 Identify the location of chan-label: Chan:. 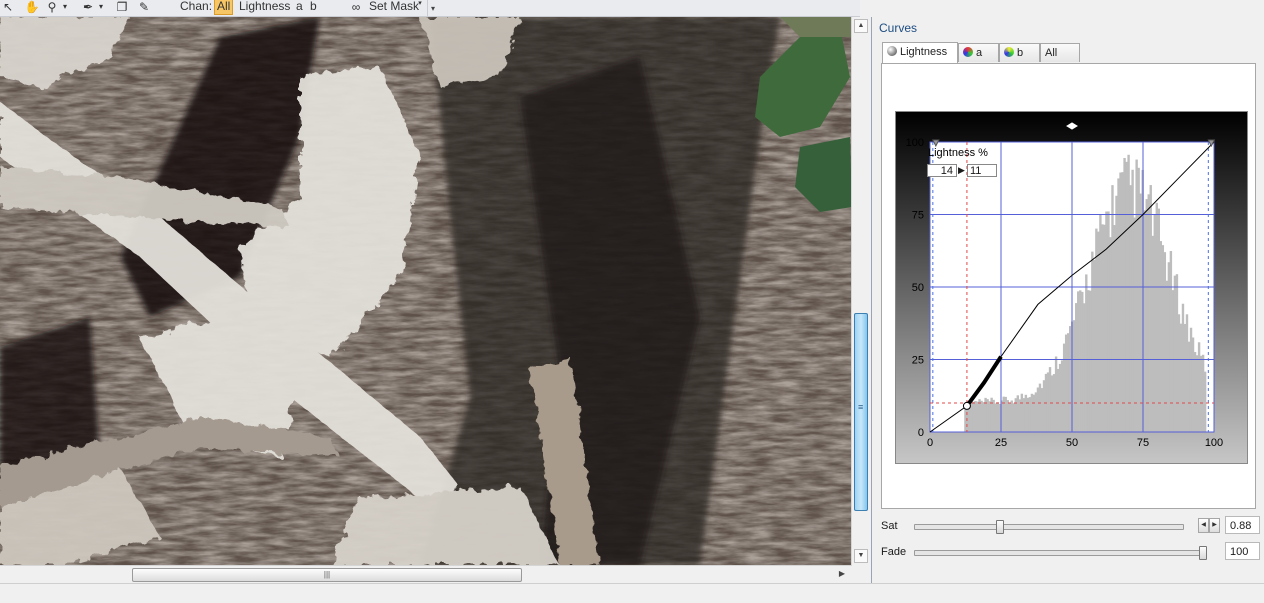
(196, 6).